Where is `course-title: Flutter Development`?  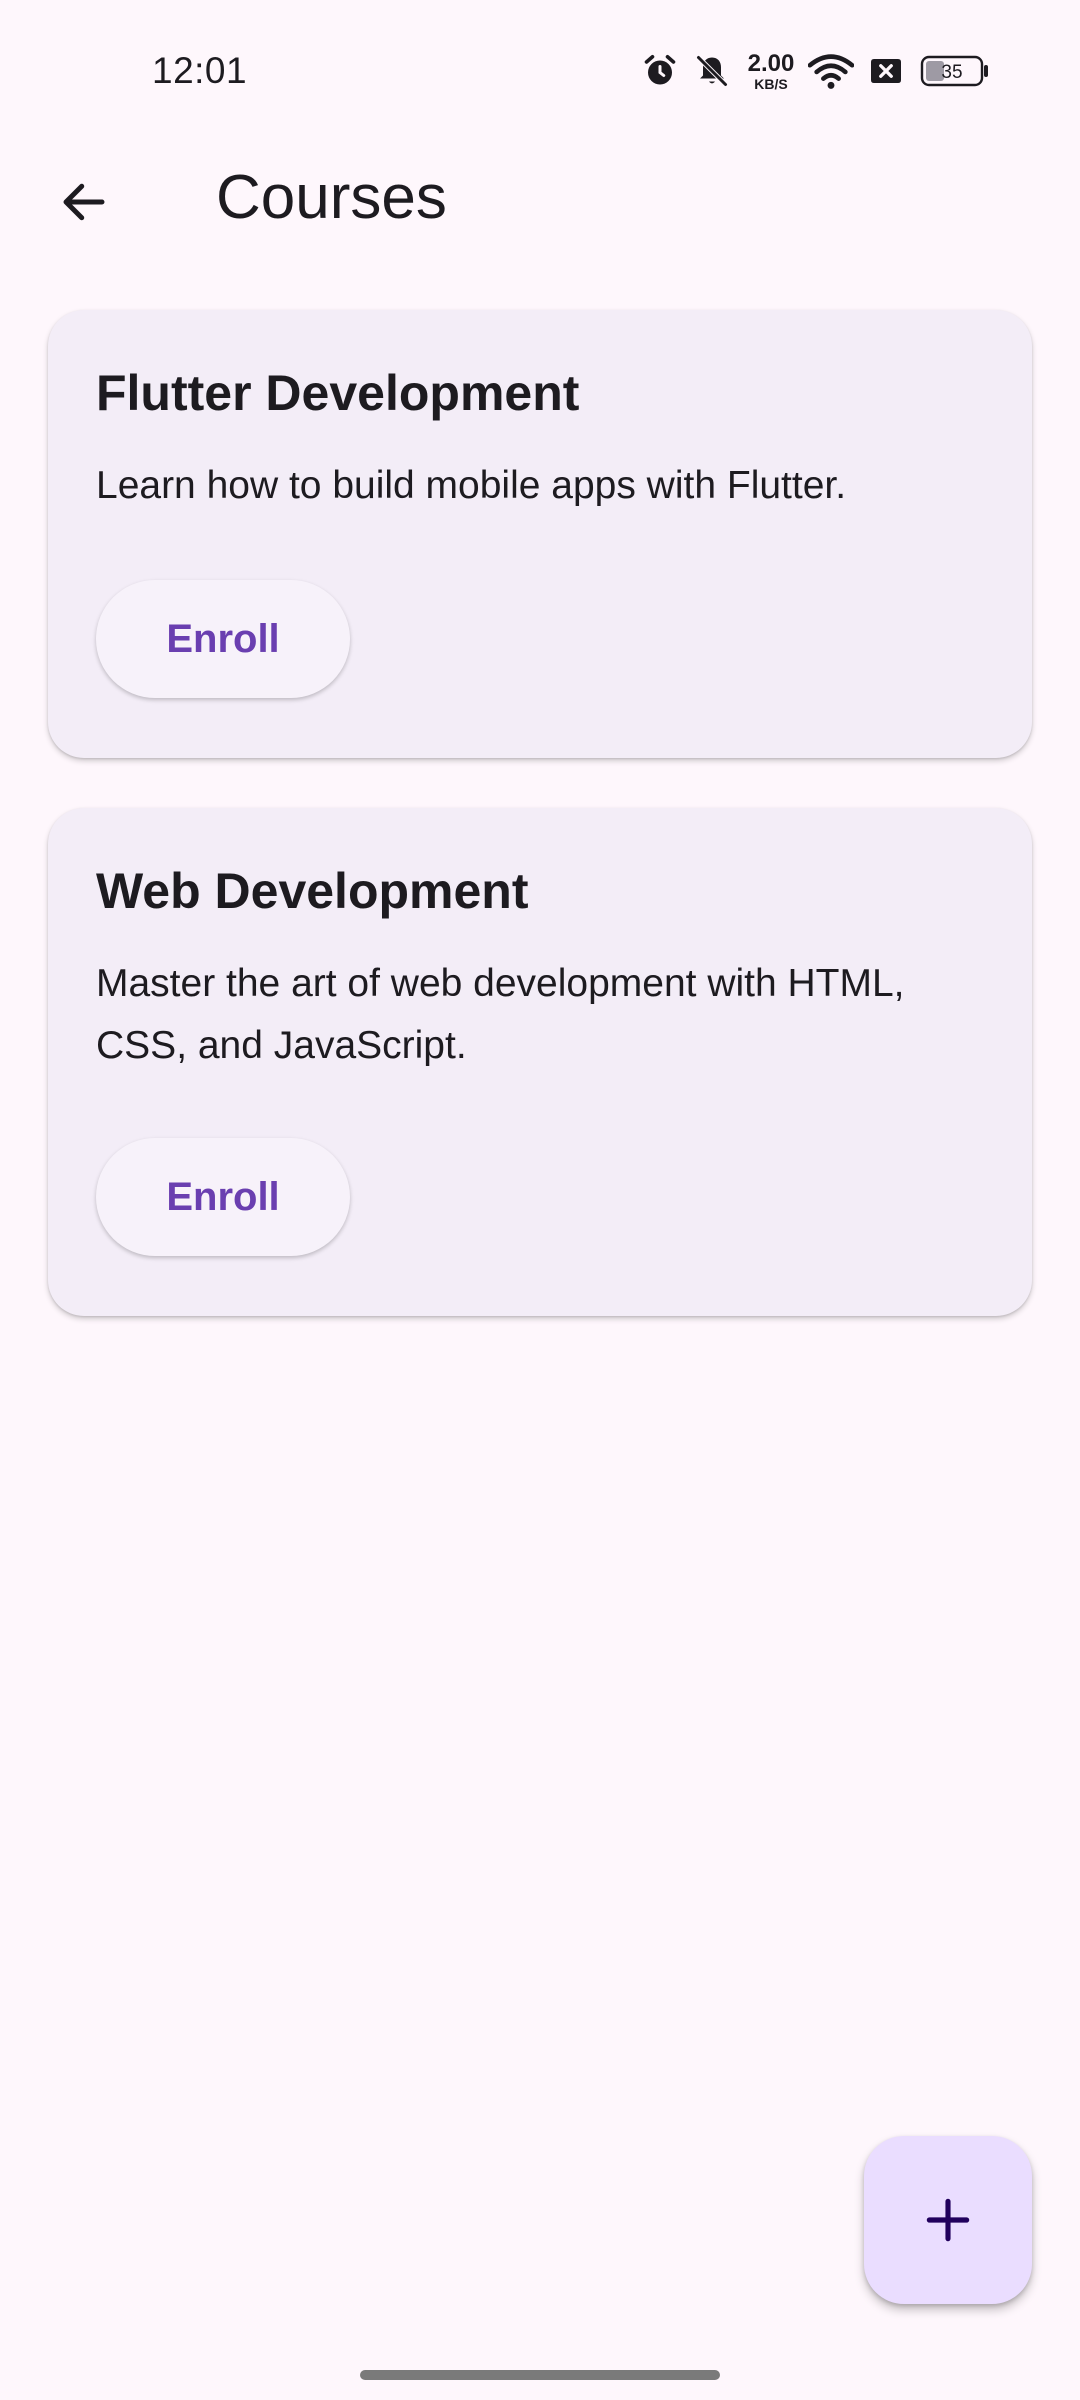
course-title: Flutter Development is located at coordinates (338, 393).